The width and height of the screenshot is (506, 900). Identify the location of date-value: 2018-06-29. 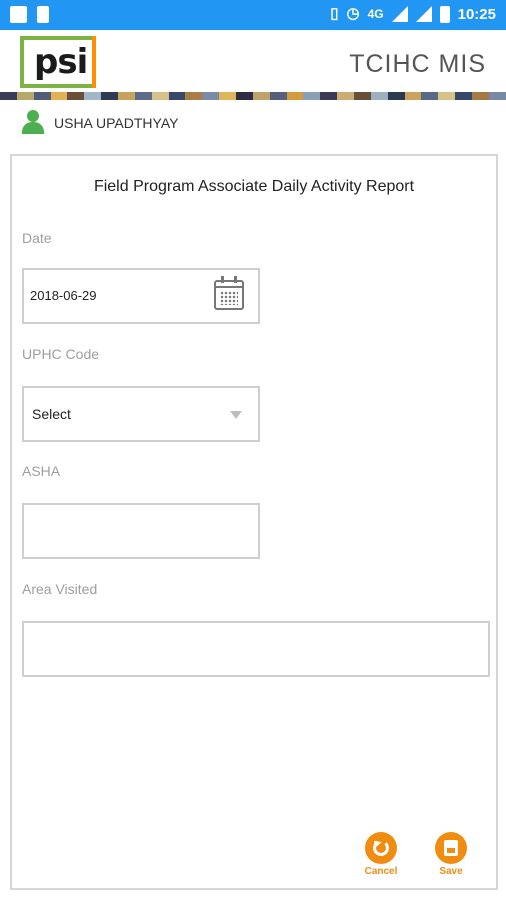
(63, 295).